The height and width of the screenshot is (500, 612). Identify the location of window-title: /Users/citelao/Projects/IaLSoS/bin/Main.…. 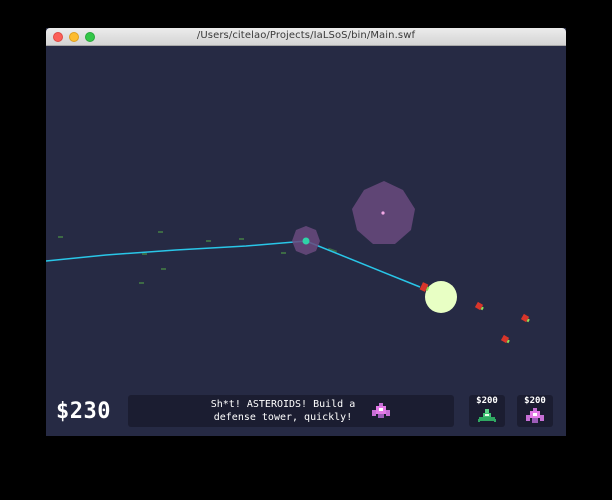
(306, 35).